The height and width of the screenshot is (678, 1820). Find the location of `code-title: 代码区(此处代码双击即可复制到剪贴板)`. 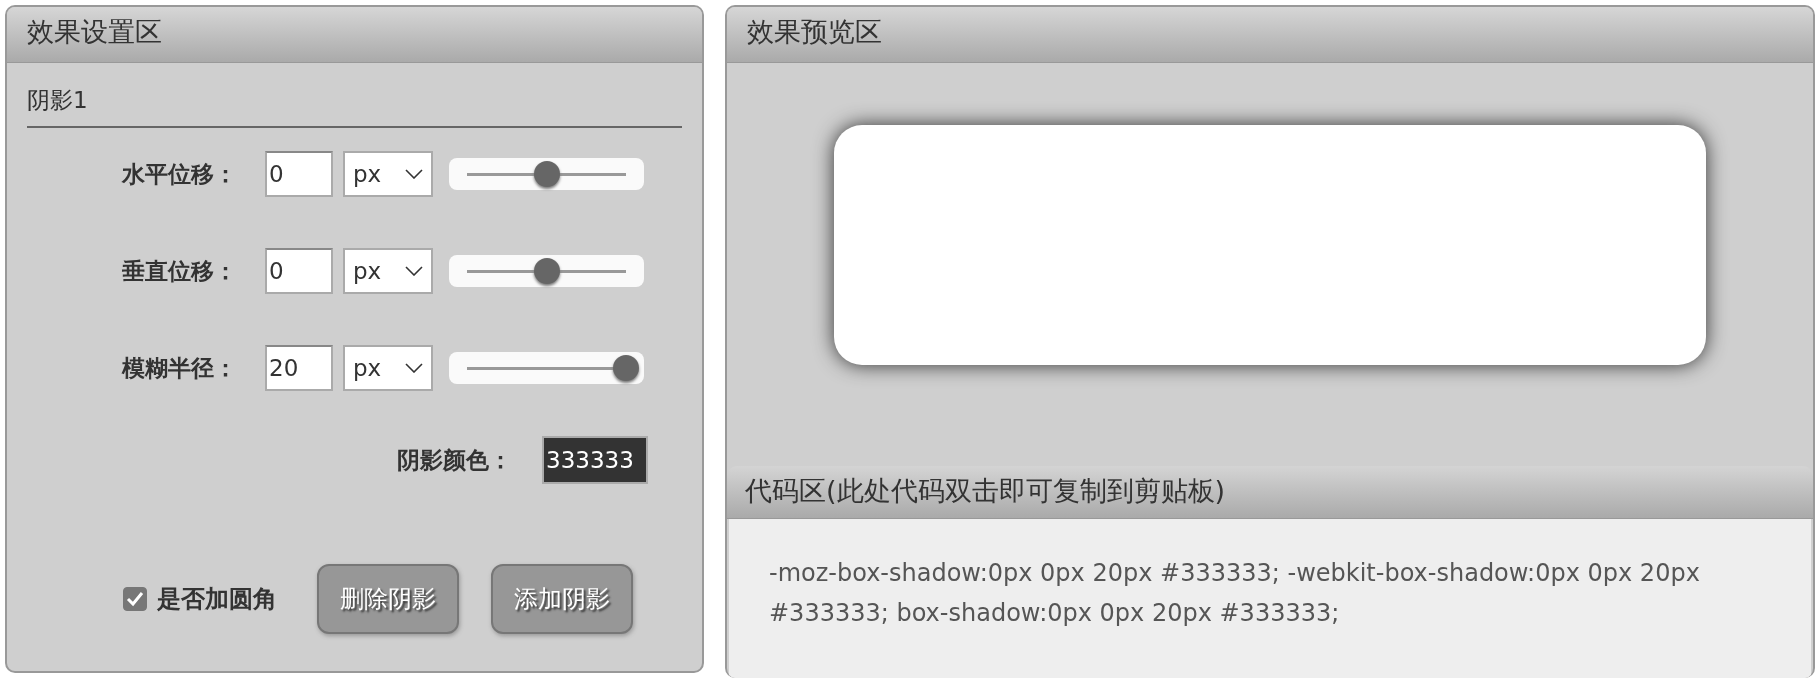

code-title: 代码区(此处代码双击即可复制到剪贴板) is located at coordinates (1270, 492).